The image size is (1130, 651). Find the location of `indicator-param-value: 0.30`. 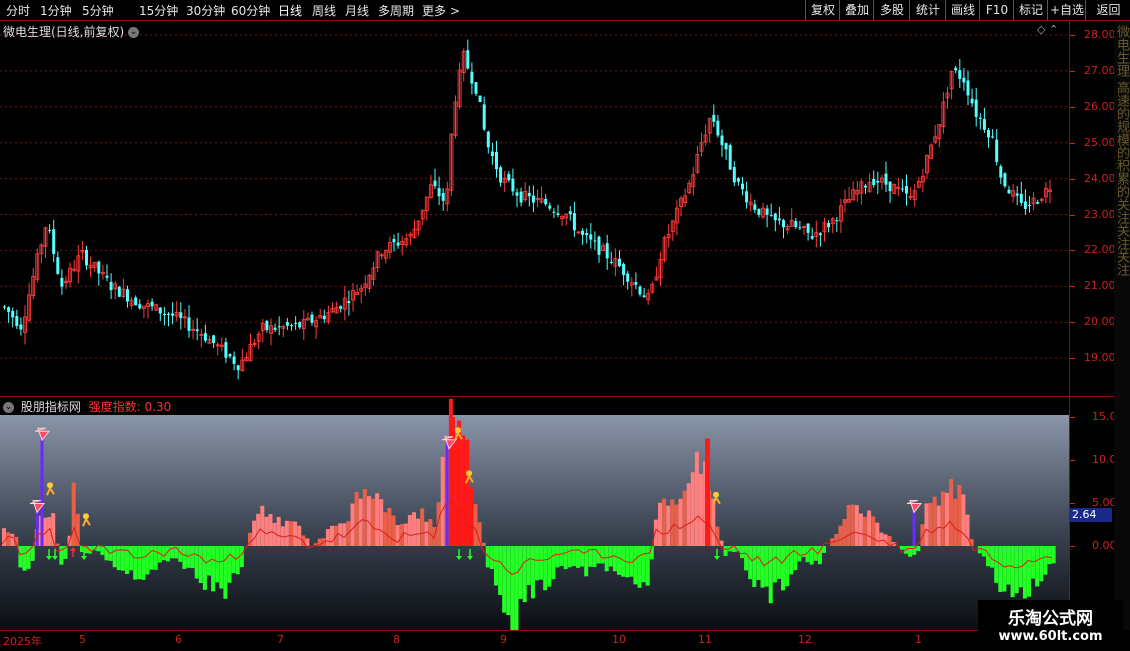

indicator-param-value: 0.30 is located at coordinates (158, 407).